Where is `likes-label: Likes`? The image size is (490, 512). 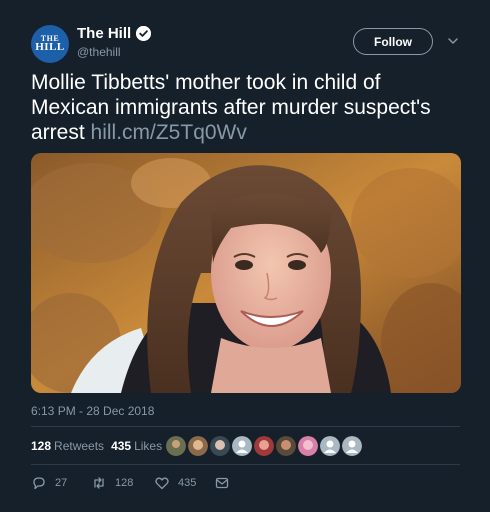 likes-label: Likes is located at coordinates (148, 446).